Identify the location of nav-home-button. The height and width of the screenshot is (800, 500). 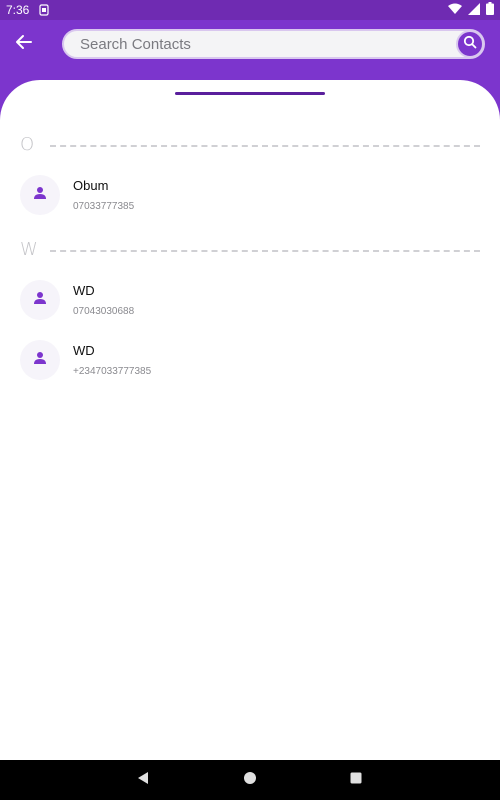
(250, 780).